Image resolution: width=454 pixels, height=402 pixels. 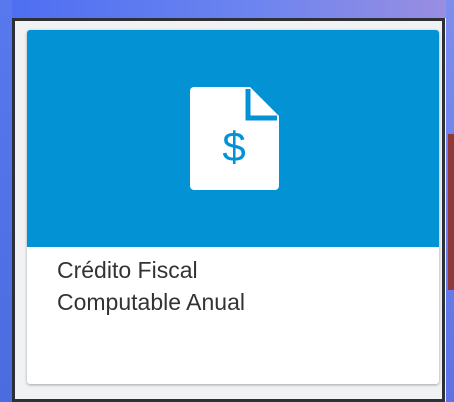 I want to click on card-title: Crédito Fiscal Computable Anual, so click(x=151, y=286).